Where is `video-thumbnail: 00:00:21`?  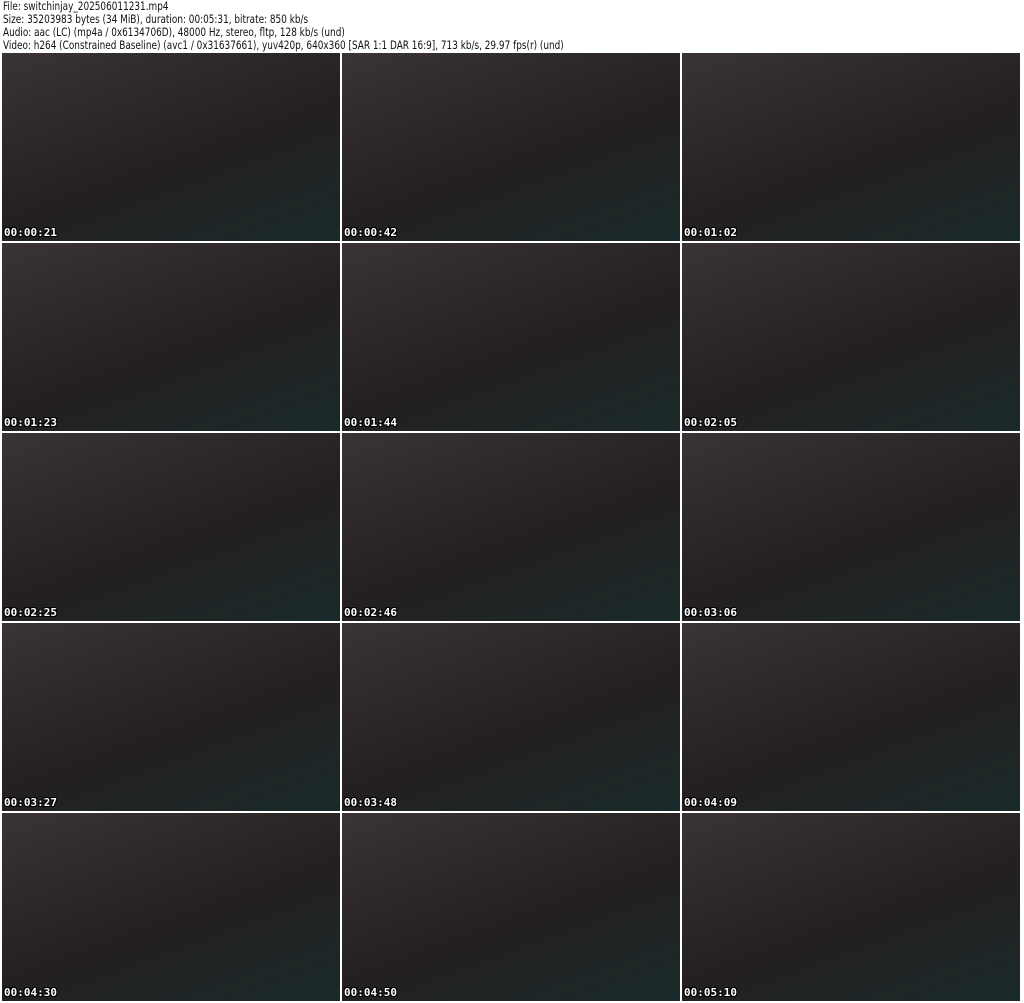 video-thumbnail: 00:00:21 is located at coordinates (171, 147).